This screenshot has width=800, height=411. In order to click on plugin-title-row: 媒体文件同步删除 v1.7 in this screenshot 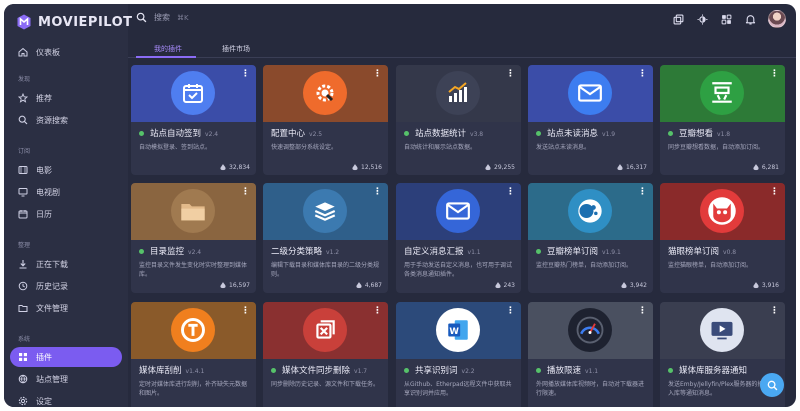, I will do `click(319, 370)`.